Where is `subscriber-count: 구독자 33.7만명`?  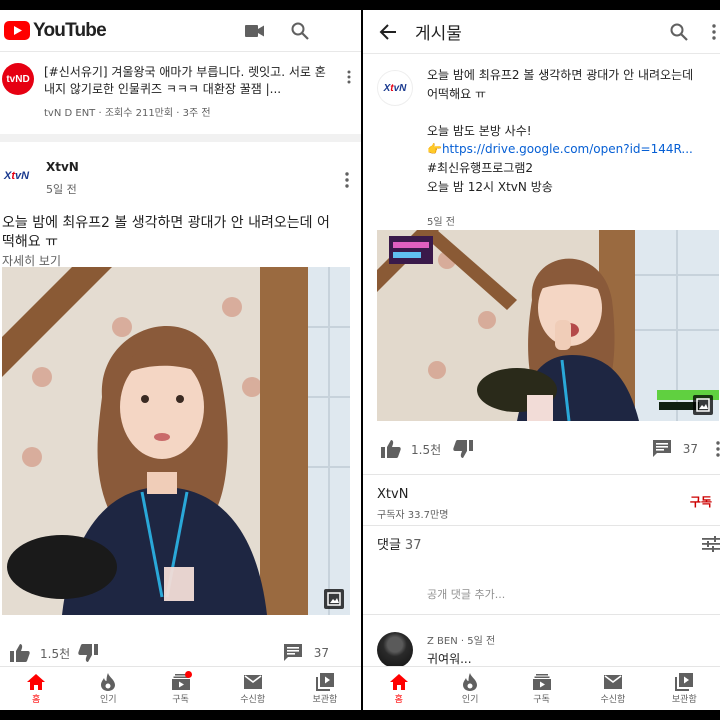 subscriber-count: 구독자 33.7만명 is located at coordinates (413, 515).